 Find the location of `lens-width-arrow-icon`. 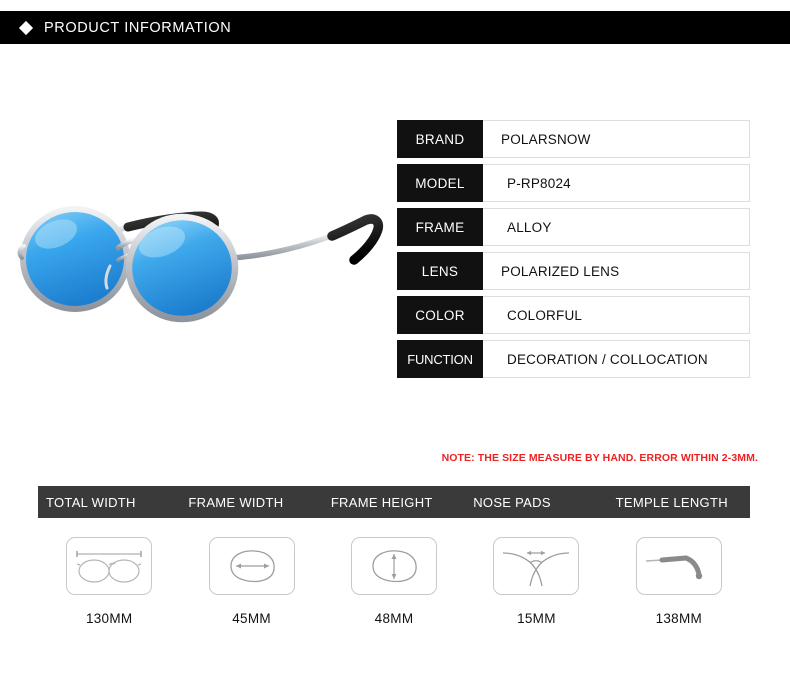

lens-width-arrow-icon is located at coordinates (251, 566).